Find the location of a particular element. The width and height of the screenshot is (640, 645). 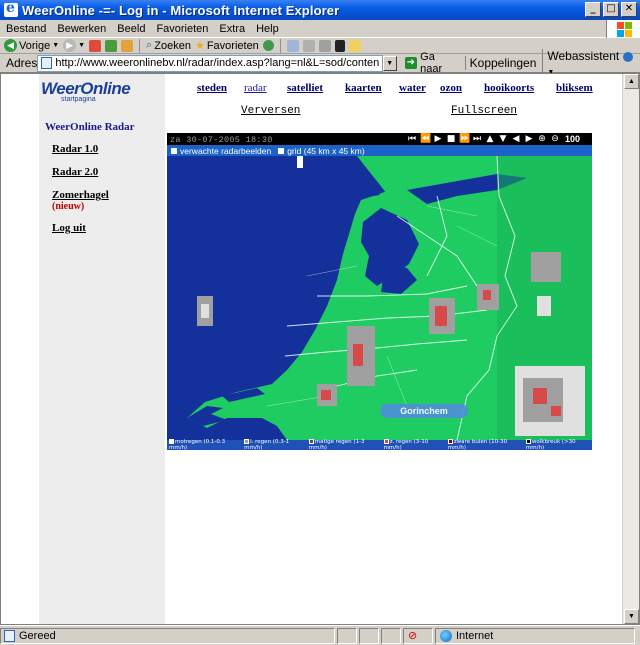

go-arrow-icon: ➜ is located at coordinates (411, 63).